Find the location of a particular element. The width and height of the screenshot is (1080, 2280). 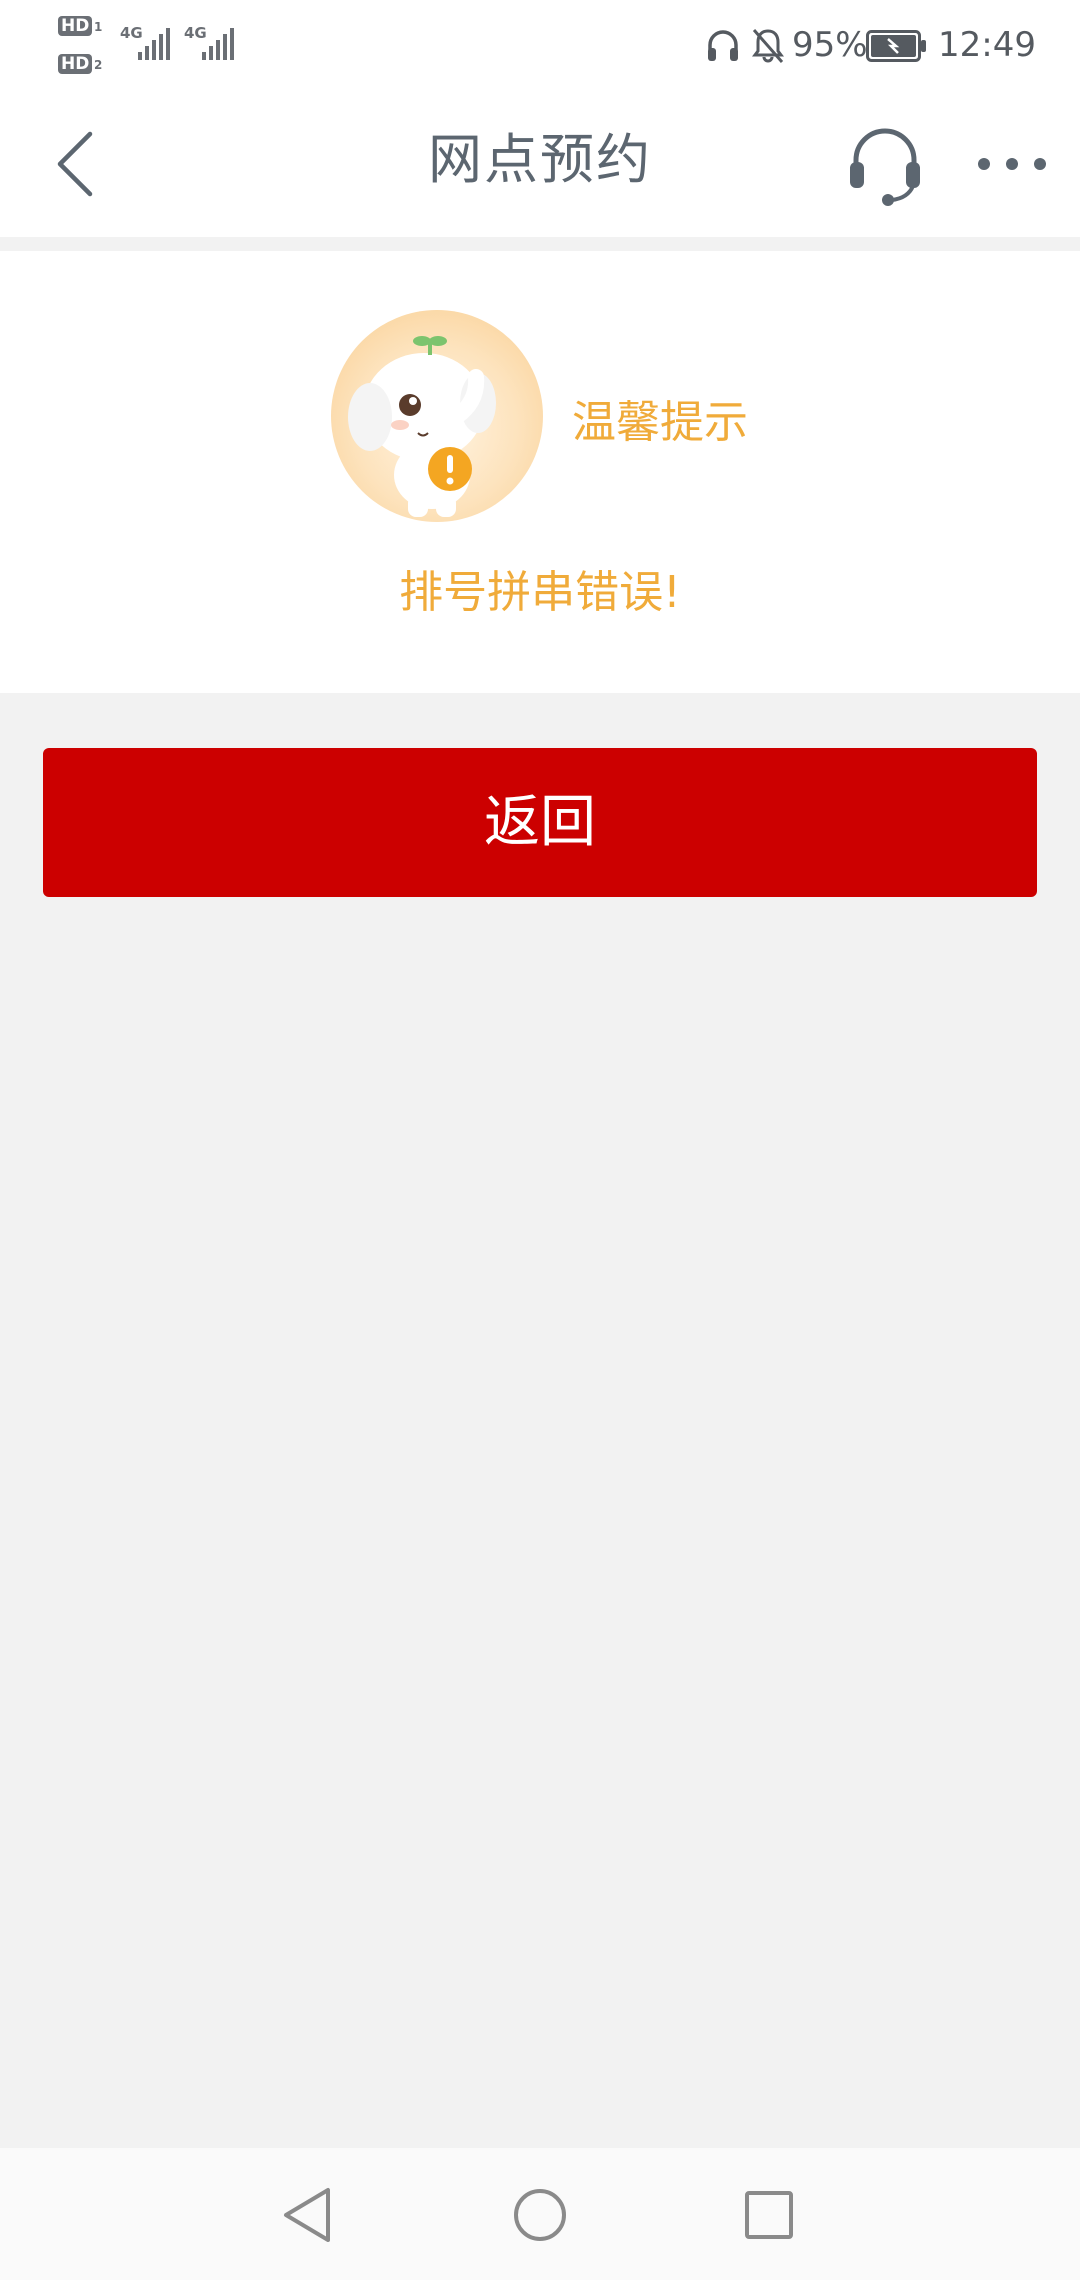

nav-back-icon is located at coordinates (307, 2215).